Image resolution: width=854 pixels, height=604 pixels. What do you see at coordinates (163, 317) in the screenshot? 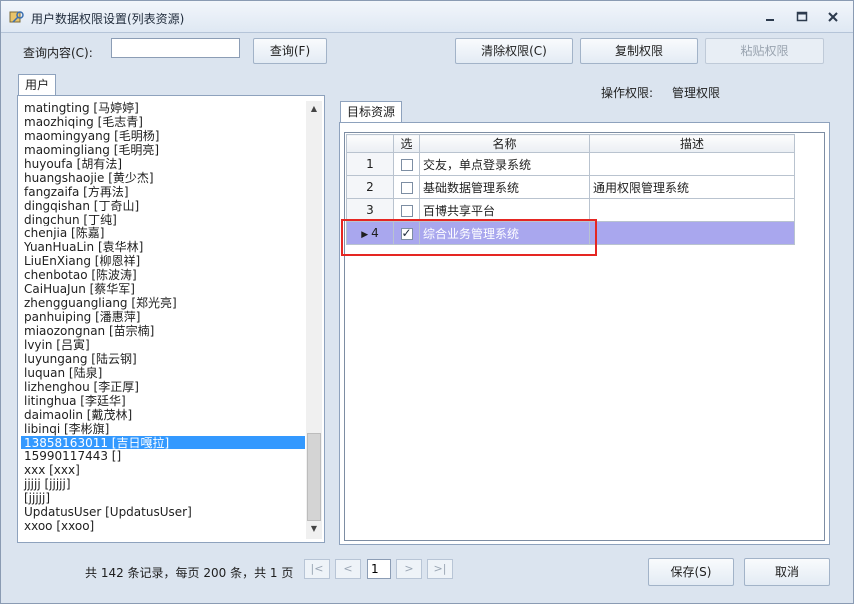
I see `user-list-item: panhuiping [潘惠萍]` at bounding box center [163, 317].